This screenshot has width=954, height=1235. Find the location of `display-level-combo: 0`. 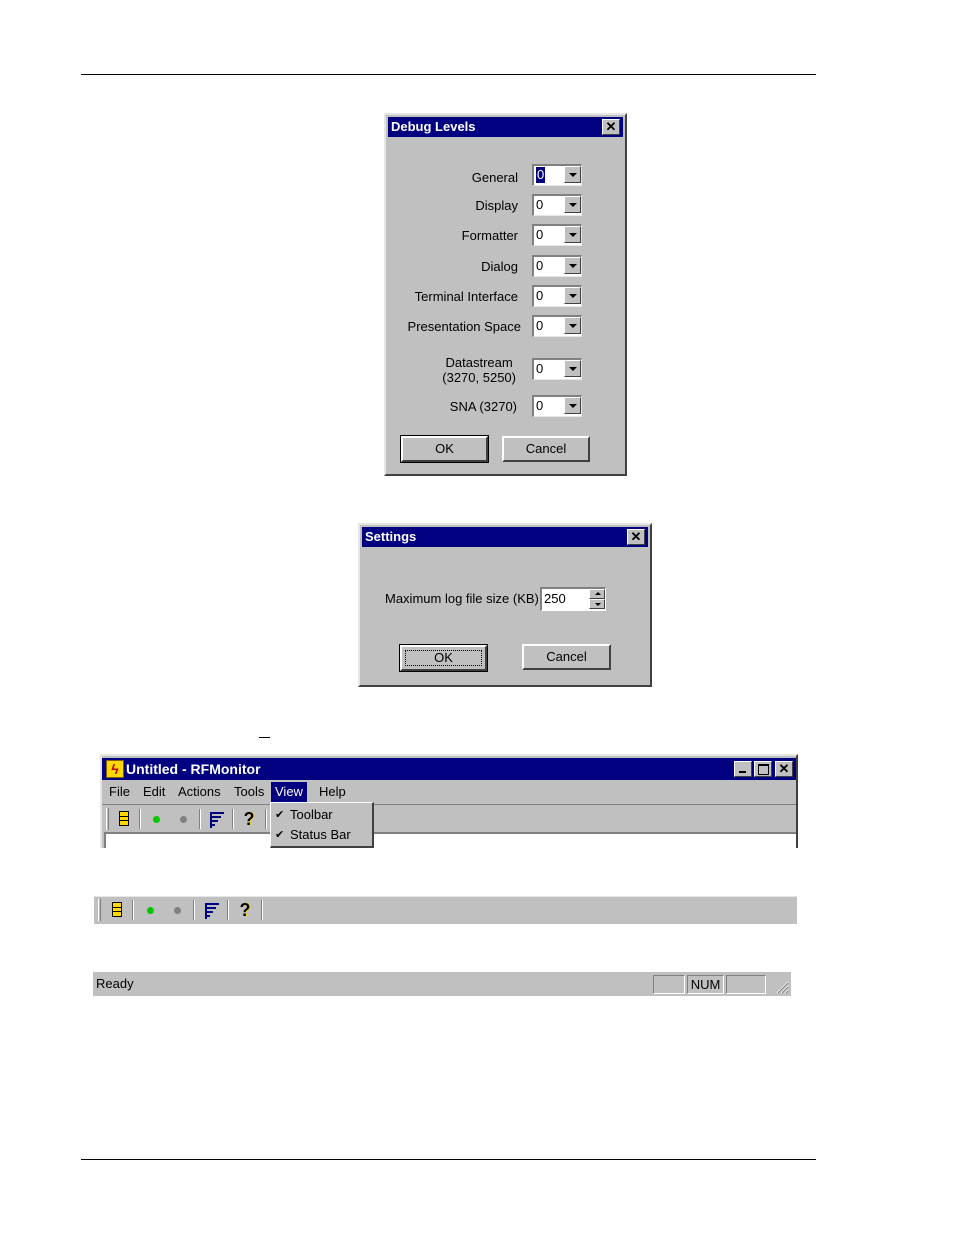

display-level-combo: 0 is located at coordinates (557, 205).